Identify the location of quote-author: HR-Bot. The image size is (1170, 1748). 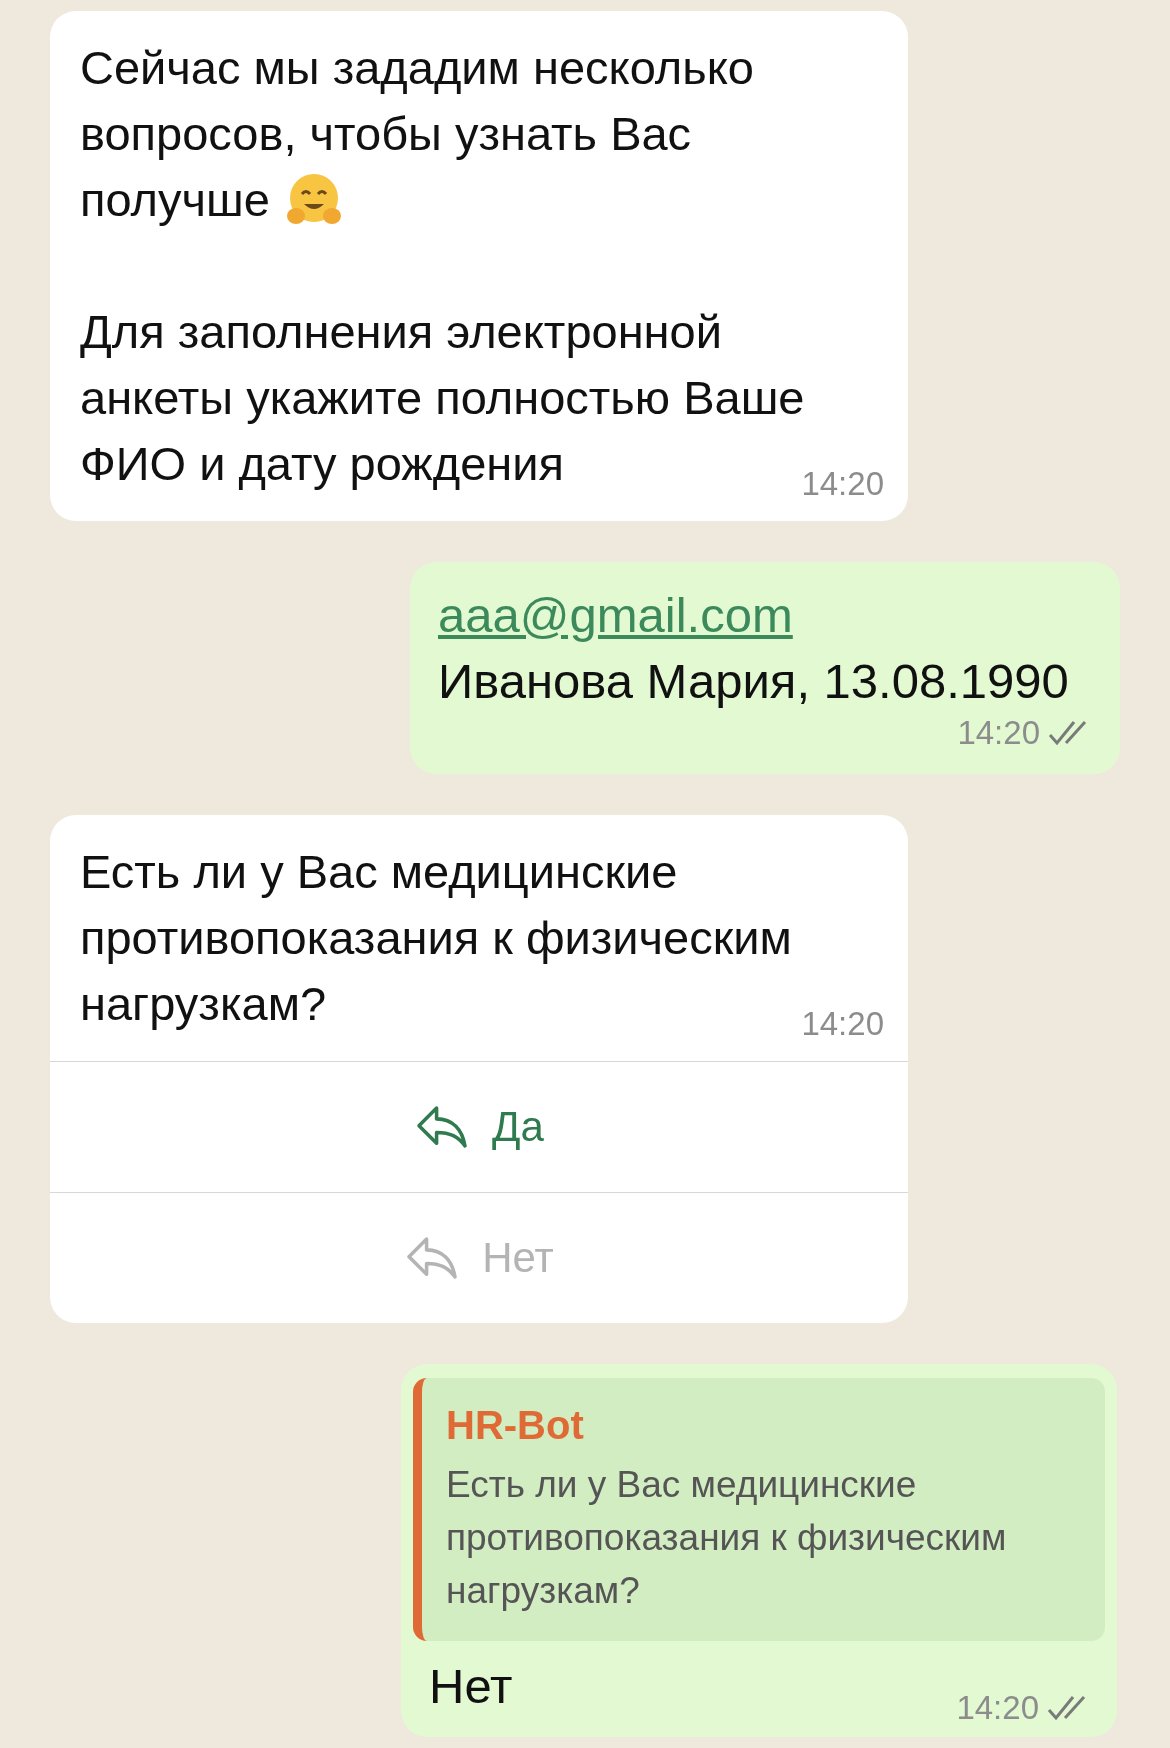
(515, 1425).